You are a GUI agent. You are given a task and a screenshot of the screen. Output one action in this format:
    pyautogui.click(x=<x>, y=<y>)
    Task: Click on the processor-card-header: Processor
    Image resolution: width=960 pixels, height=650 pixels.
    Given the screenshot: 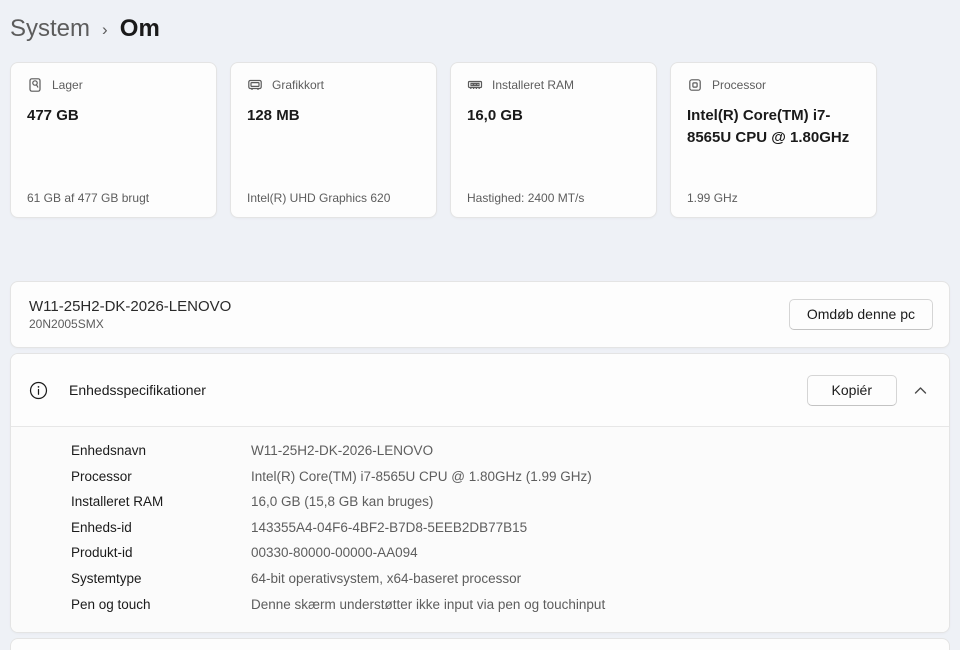 What is the action you would take?
    pyautogui.click(x=773, y=85)
    